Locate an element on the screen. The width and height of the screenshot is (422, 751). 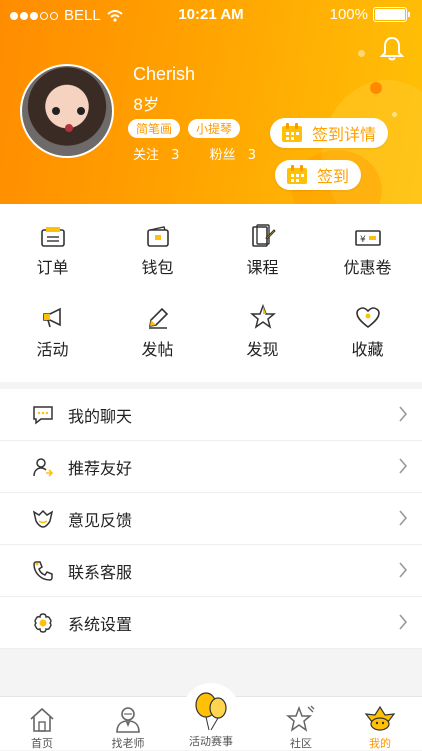
grid-item-favorites: 收藏 is located at coordinates (367, 332).